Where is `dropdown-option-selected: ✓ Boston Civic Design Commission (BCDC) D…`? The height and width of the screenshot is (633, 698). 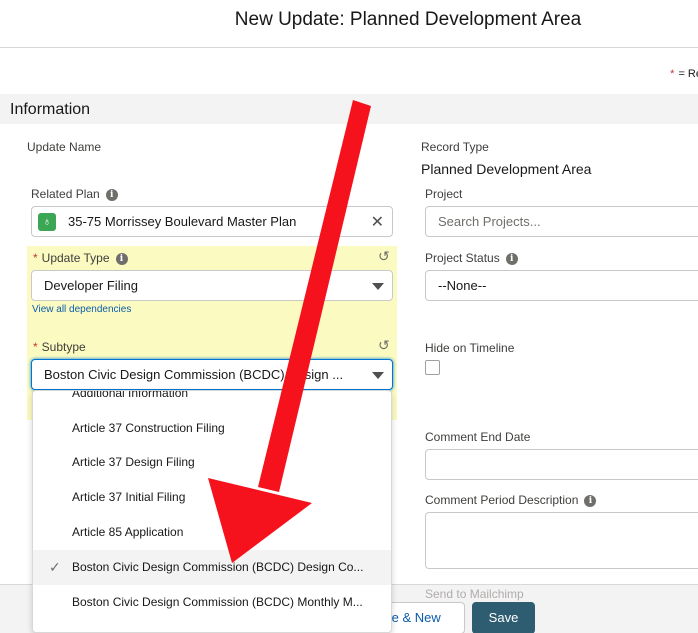
dropdown-option-selected: ✓ Boston Civic Design Commission (BCDC) D… is located at coordinates (212, 567).